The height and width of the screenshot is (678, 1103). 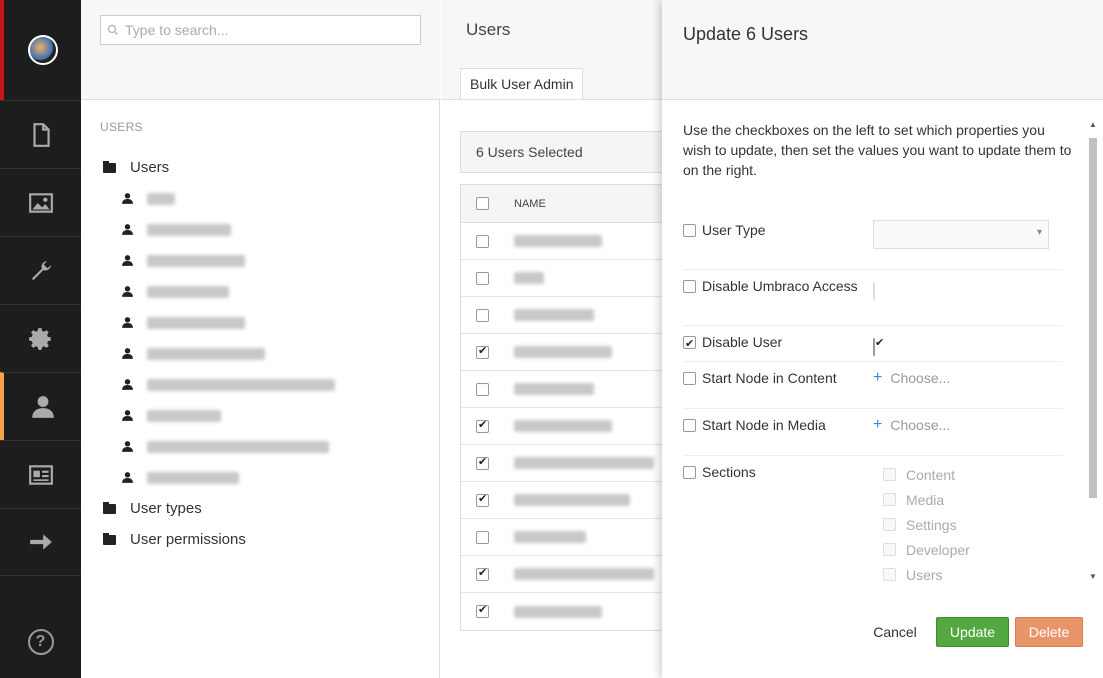 What do you see at coordinates (926, 549) in the screenshot?
I see `section-option: Developer` at bounding box center [926, 549].